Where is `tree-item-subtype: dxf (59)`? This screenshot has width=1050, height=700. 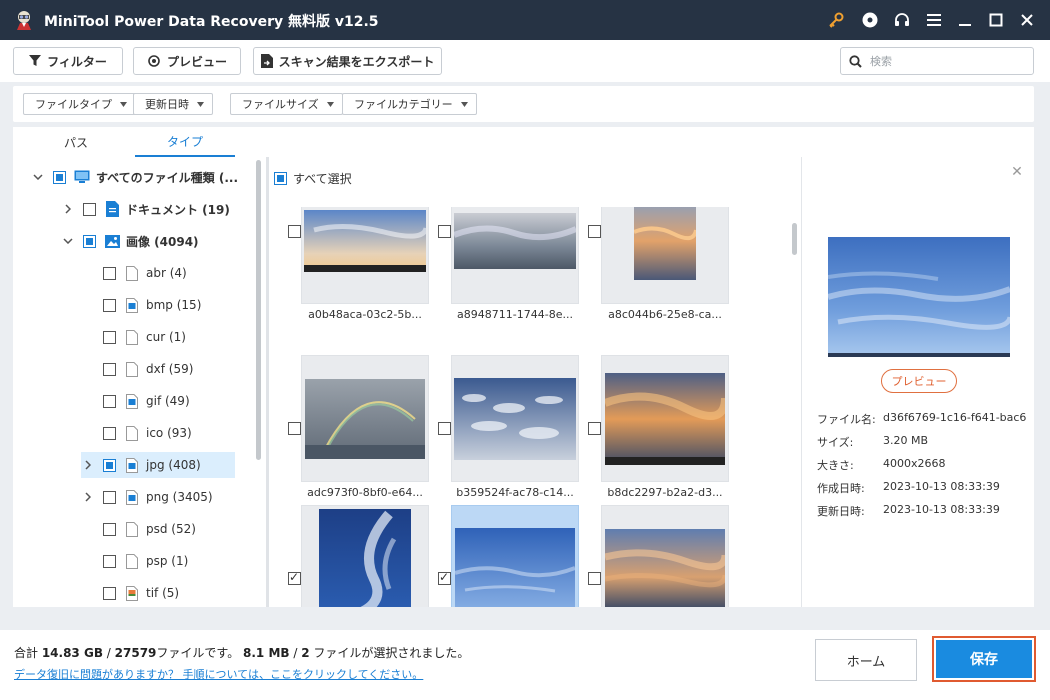 tree-item-subtype: dxf (59) is located at coordinates (158, 369).